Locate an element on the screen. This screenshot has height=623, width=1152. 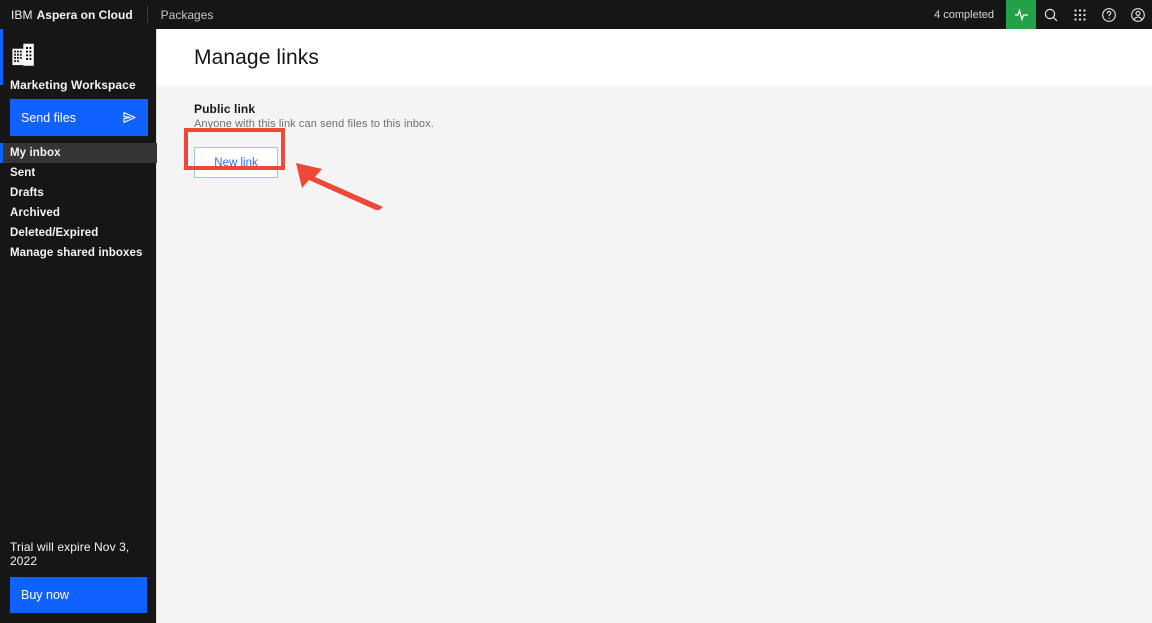
activity-icon is located at coordinates (1021, 14).